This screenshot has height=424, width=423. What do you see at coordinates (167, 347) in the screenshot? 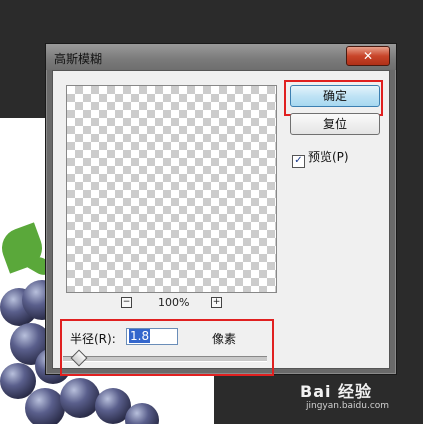
I see `radius-highlight` at bounding box center [167, 347].